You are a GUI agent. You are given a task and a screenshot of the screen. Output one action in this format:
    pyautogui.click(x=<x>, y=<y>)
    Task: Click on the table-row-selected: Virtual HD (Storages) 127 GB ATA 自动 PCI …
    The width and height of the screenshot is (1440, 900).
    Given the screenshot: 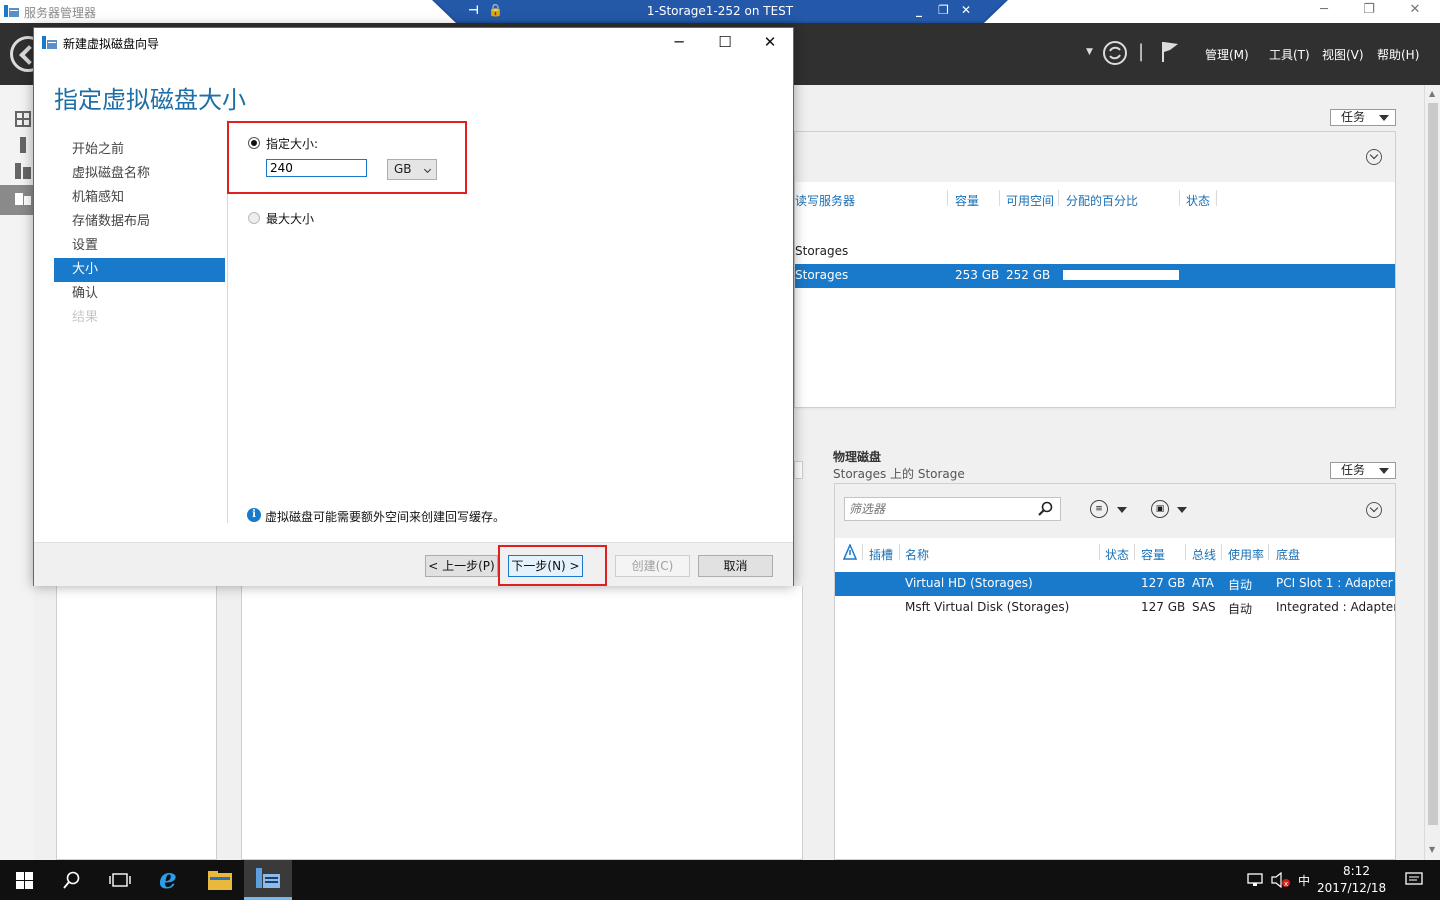 What is the action you would take?
    pyautogui.click(x=1115, y=584)
    